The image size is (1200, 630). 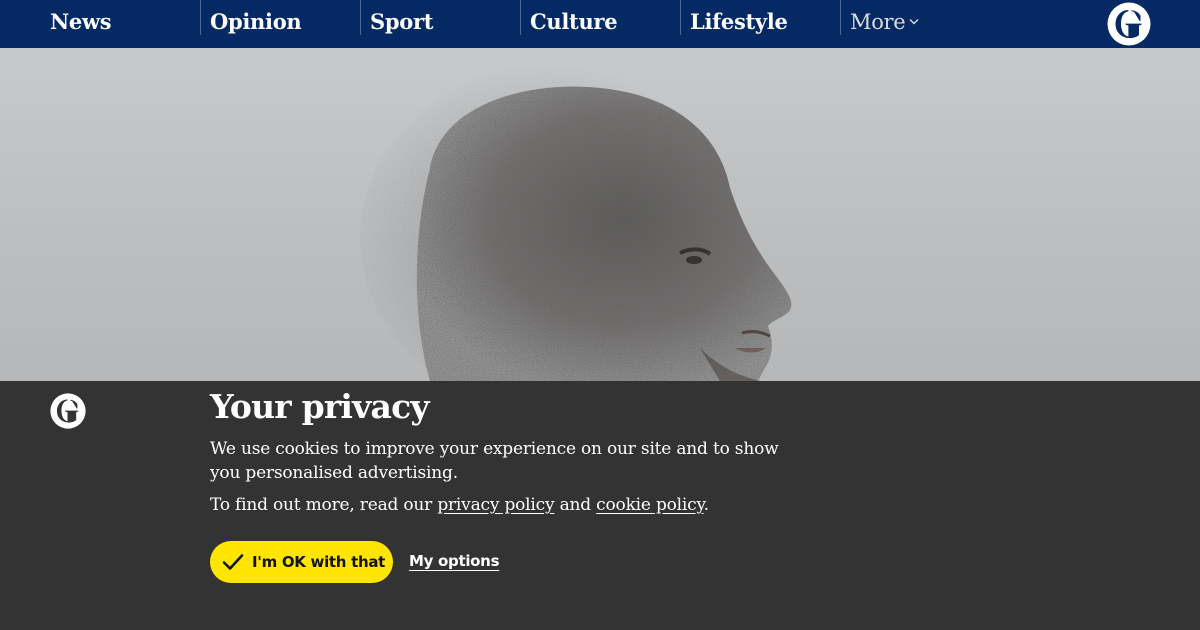 I want to click on nav-item-opinion: Opinion, so click(x=256, y=24).